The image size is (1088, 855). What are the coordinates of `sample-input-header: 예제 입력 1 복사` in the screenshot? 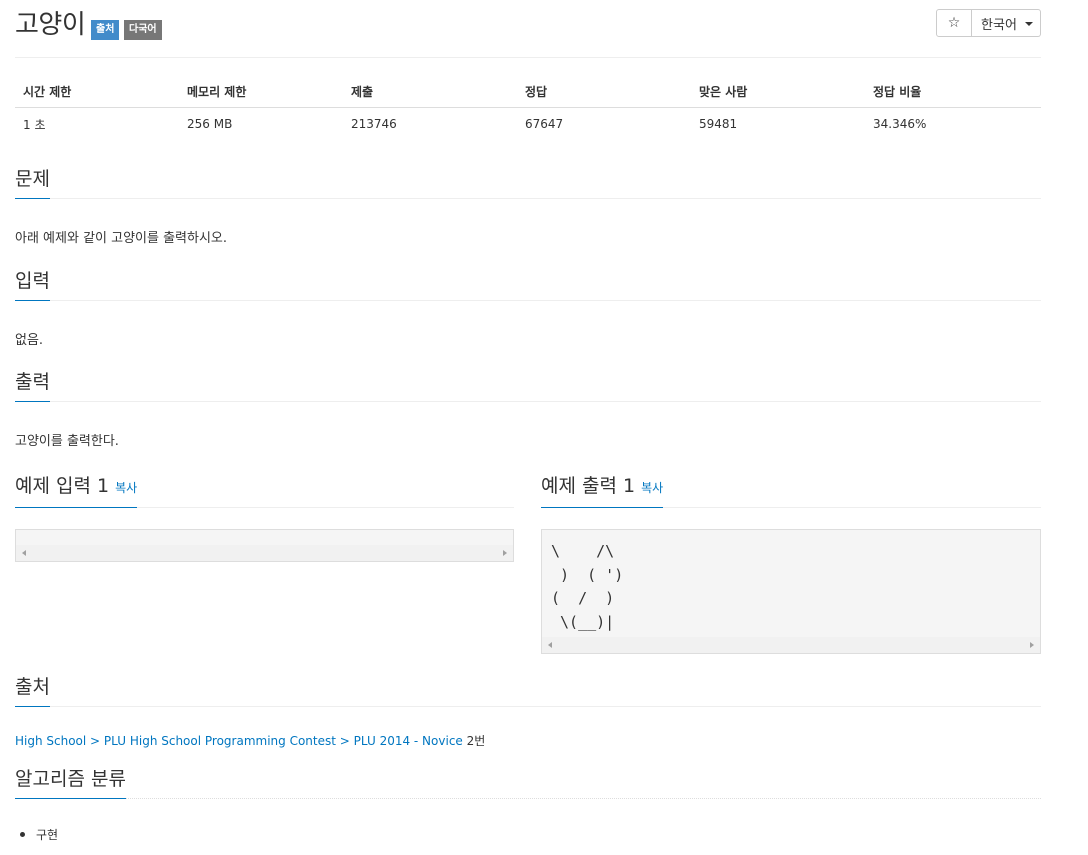 It's located at (264, 490).